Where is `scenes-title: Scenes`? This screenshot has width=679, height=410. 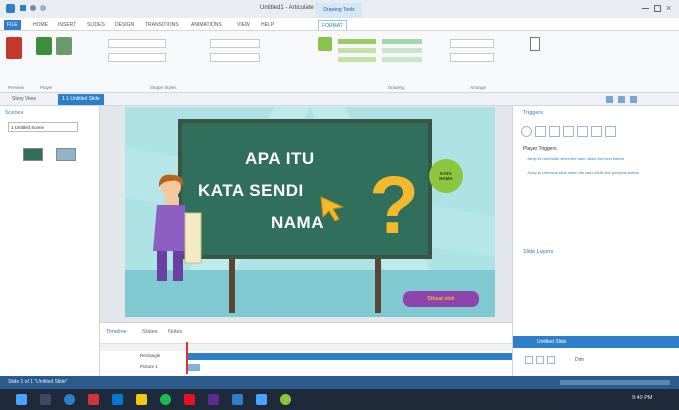
scenes-title: Scenes is located at coordinates (14, 113).